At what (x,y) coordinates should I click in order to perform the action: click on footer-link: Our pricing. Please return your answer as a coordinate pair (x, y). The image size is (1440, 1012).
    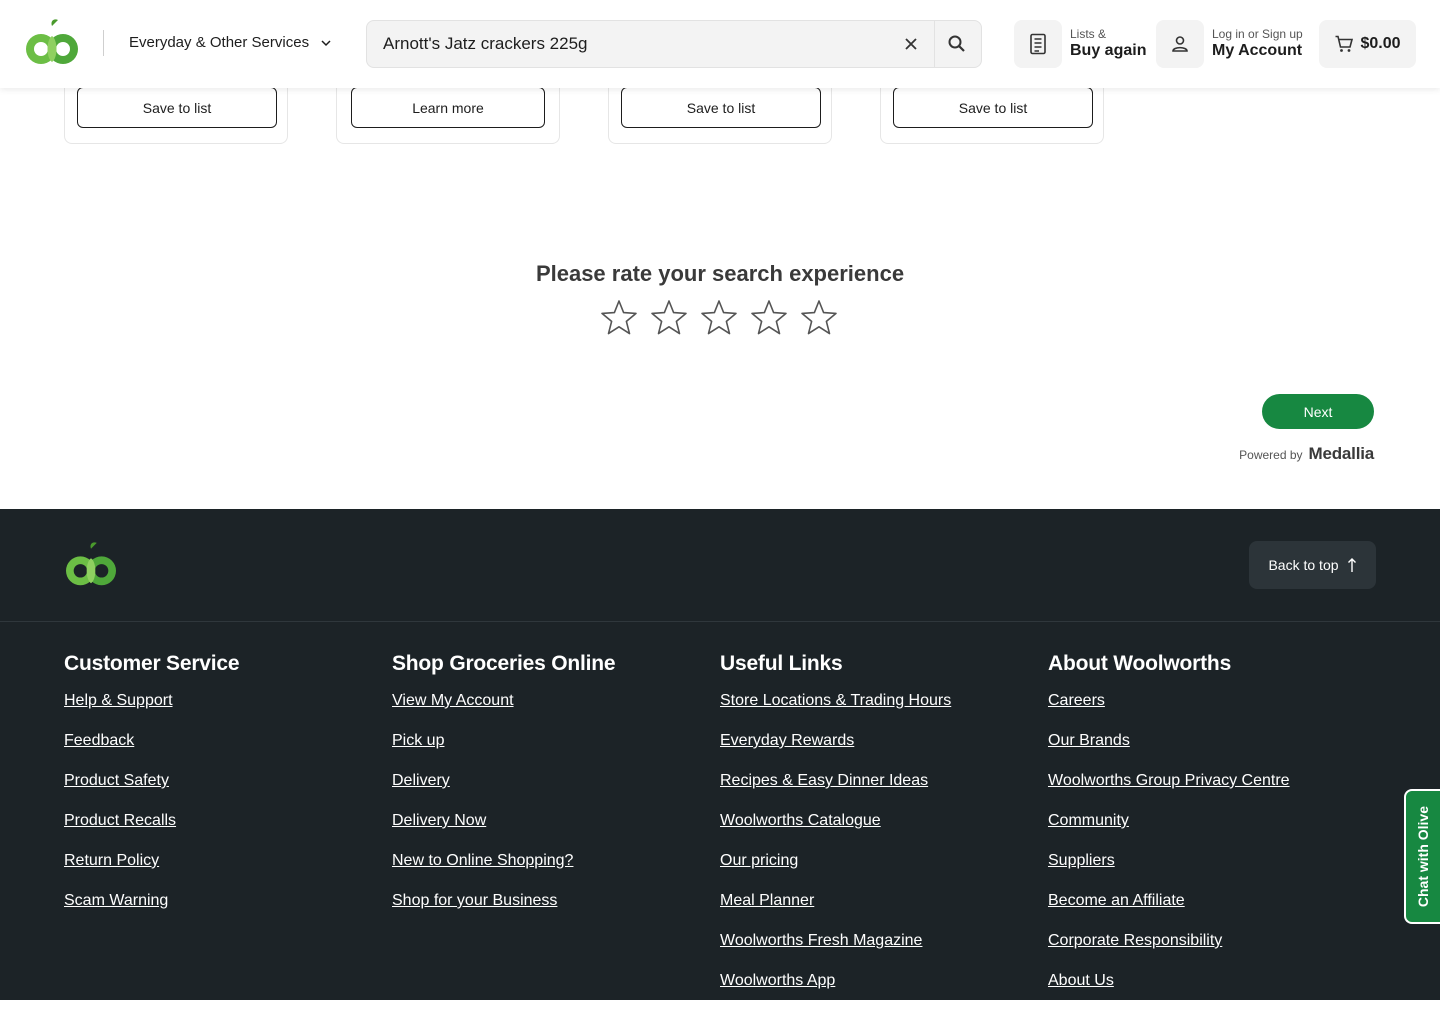
    Looking at the image, I should click on (759, 860).